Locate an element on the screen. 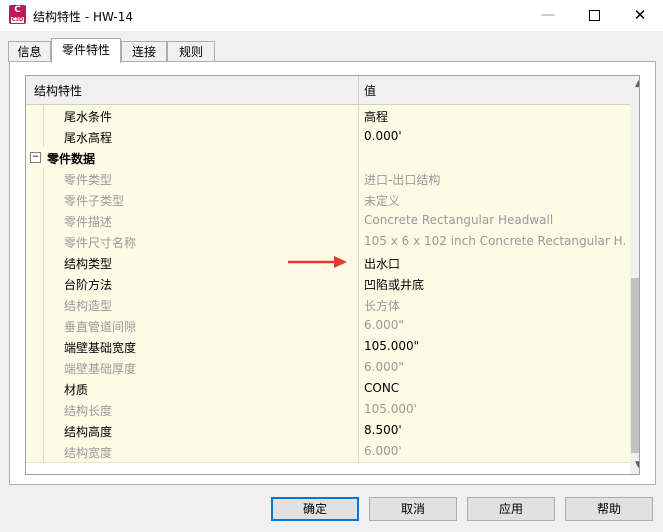  property-value: 6.000' is located at coordinates (383, 451).